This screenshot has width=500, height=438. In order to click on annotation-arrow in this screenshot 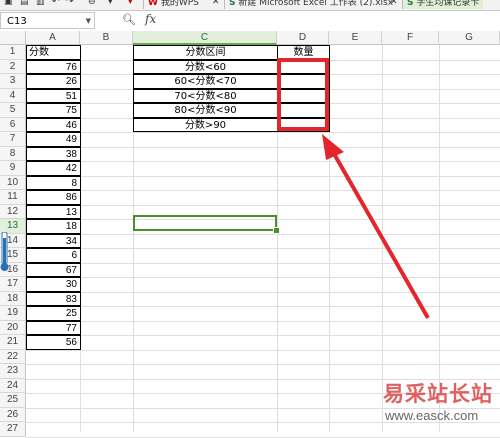, I will do `click(376, 226)`.